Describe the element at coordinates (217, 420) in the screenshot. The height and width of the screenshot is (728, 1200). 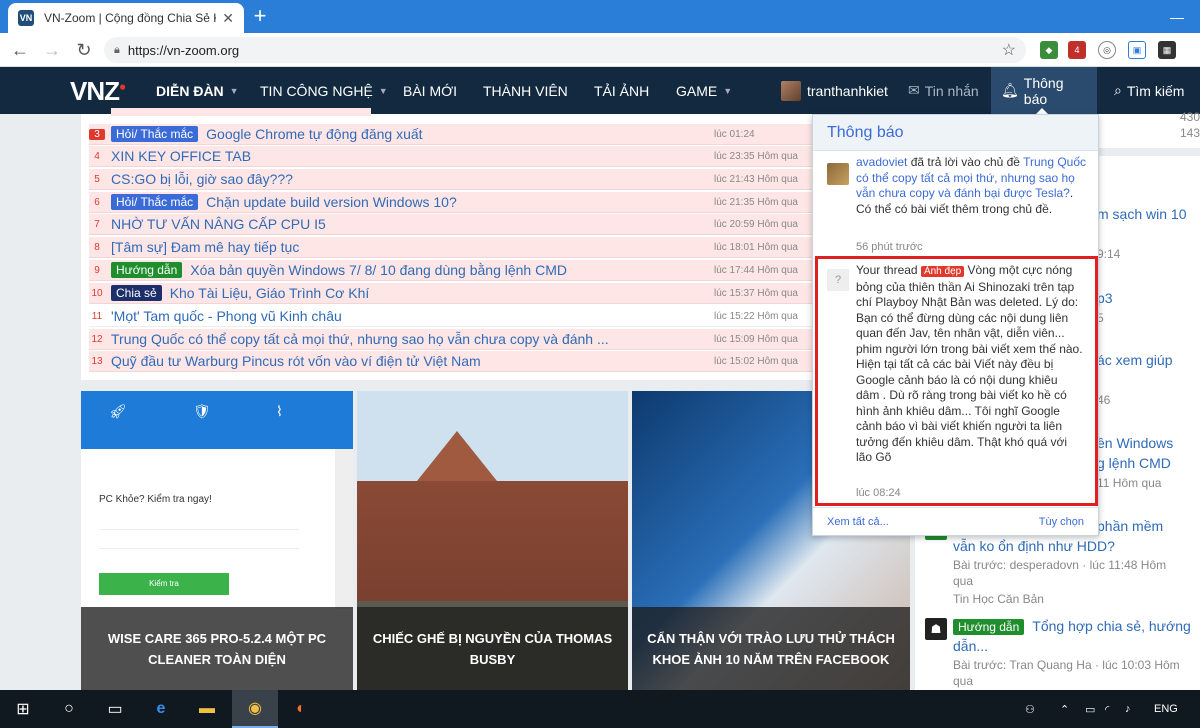
I see `app-header-bar: 🚀︎ 🛡︎ ⌇` at that location.